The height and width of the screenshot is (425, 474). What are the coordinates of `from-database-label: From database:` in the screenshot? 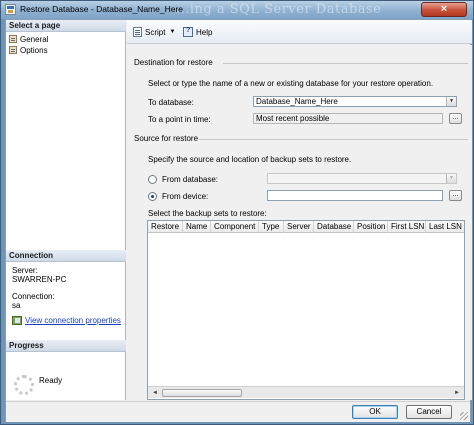 It's located at (190, 179).